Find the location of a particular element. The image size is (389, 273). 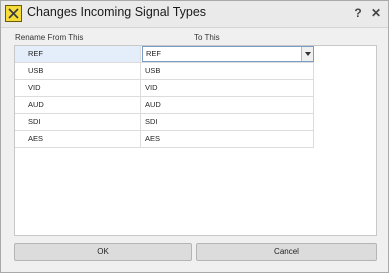

from-cell: VID is located at coordinates (78, 88).